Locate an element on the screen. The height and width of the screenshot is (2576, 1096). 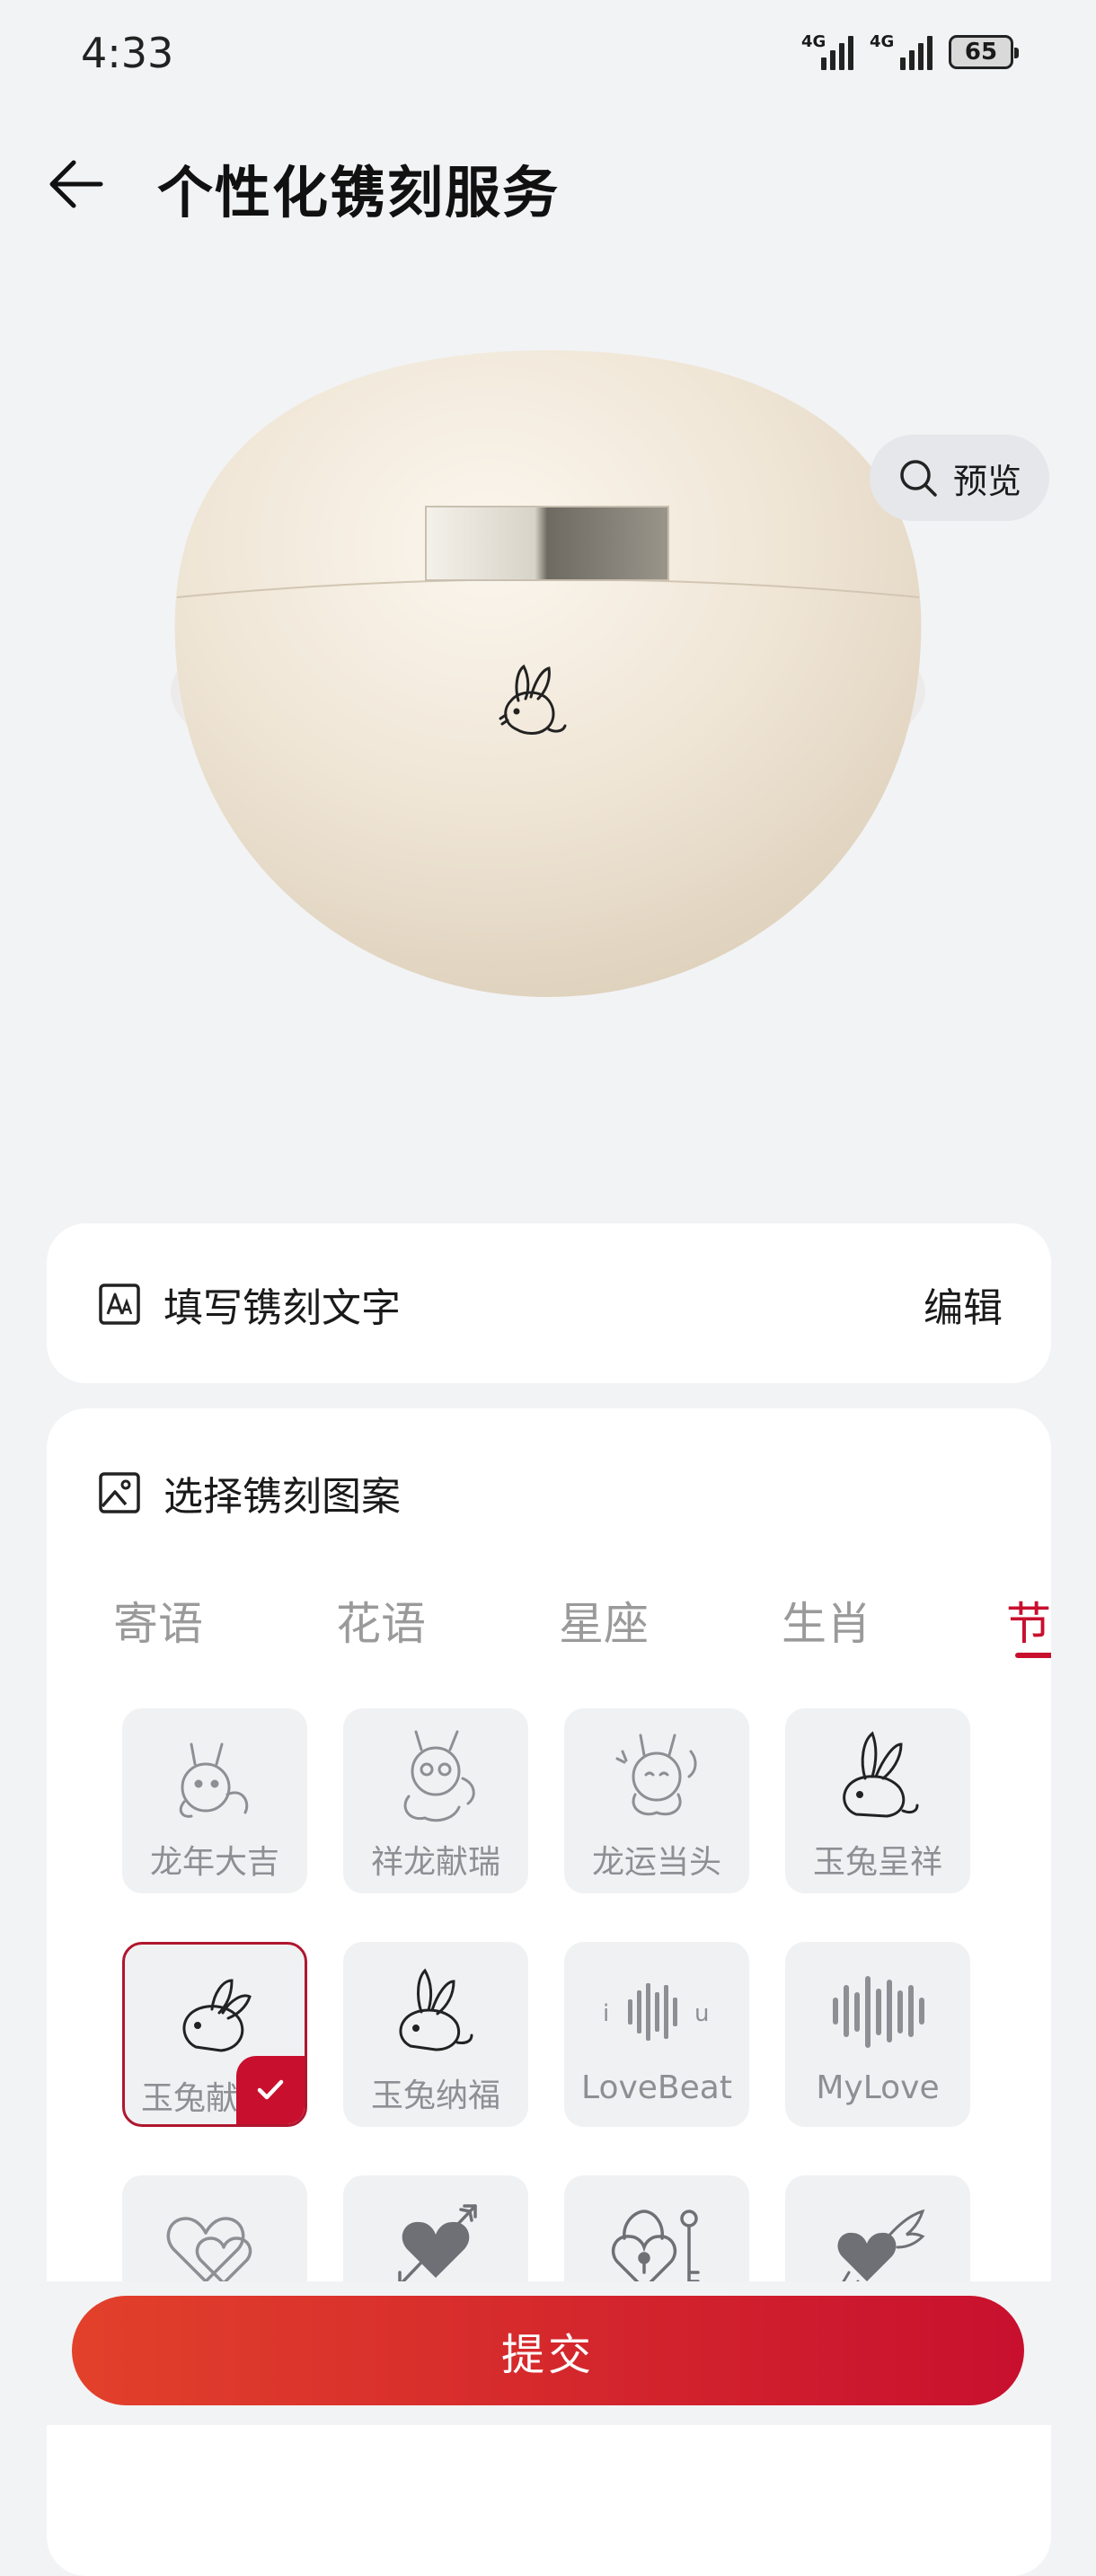
selected-check-icon is located at coordinates (270, 2090).